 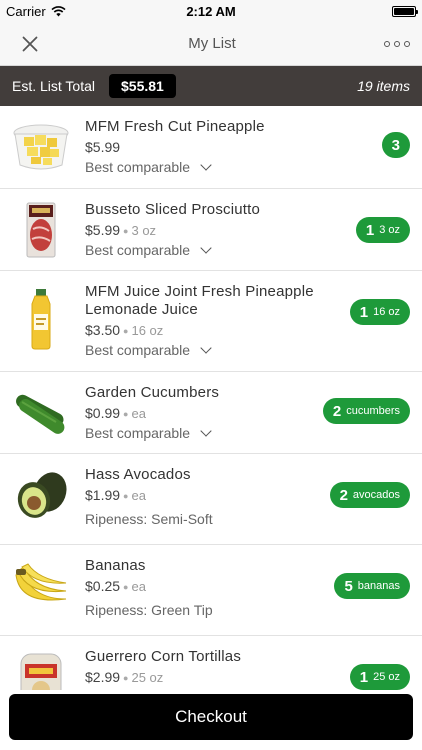 I want to click on page-title: My List, so click(x=212, y=43).